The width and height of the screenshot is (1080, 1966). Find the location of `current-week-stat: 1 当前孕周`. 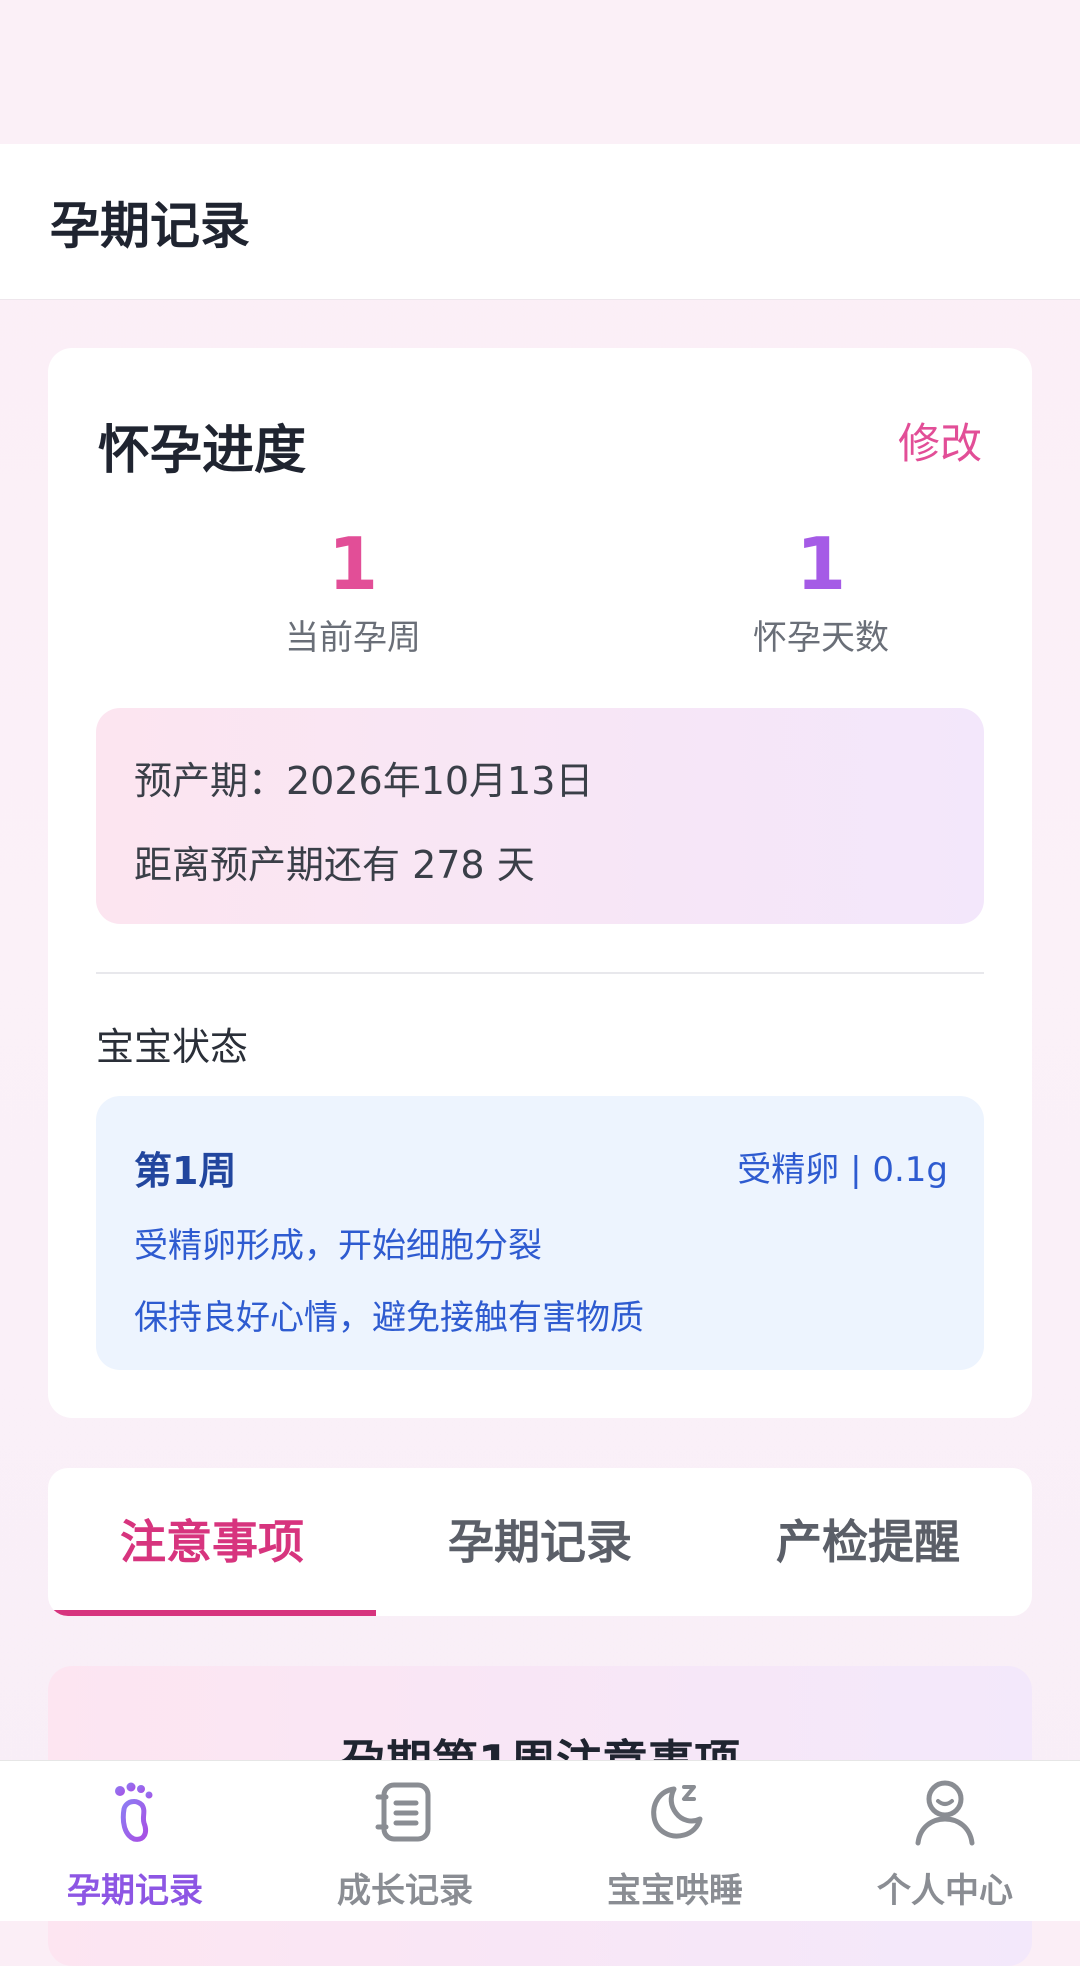

current-week-stat: 1 当前孕周 is located at coordinates (353, 592).